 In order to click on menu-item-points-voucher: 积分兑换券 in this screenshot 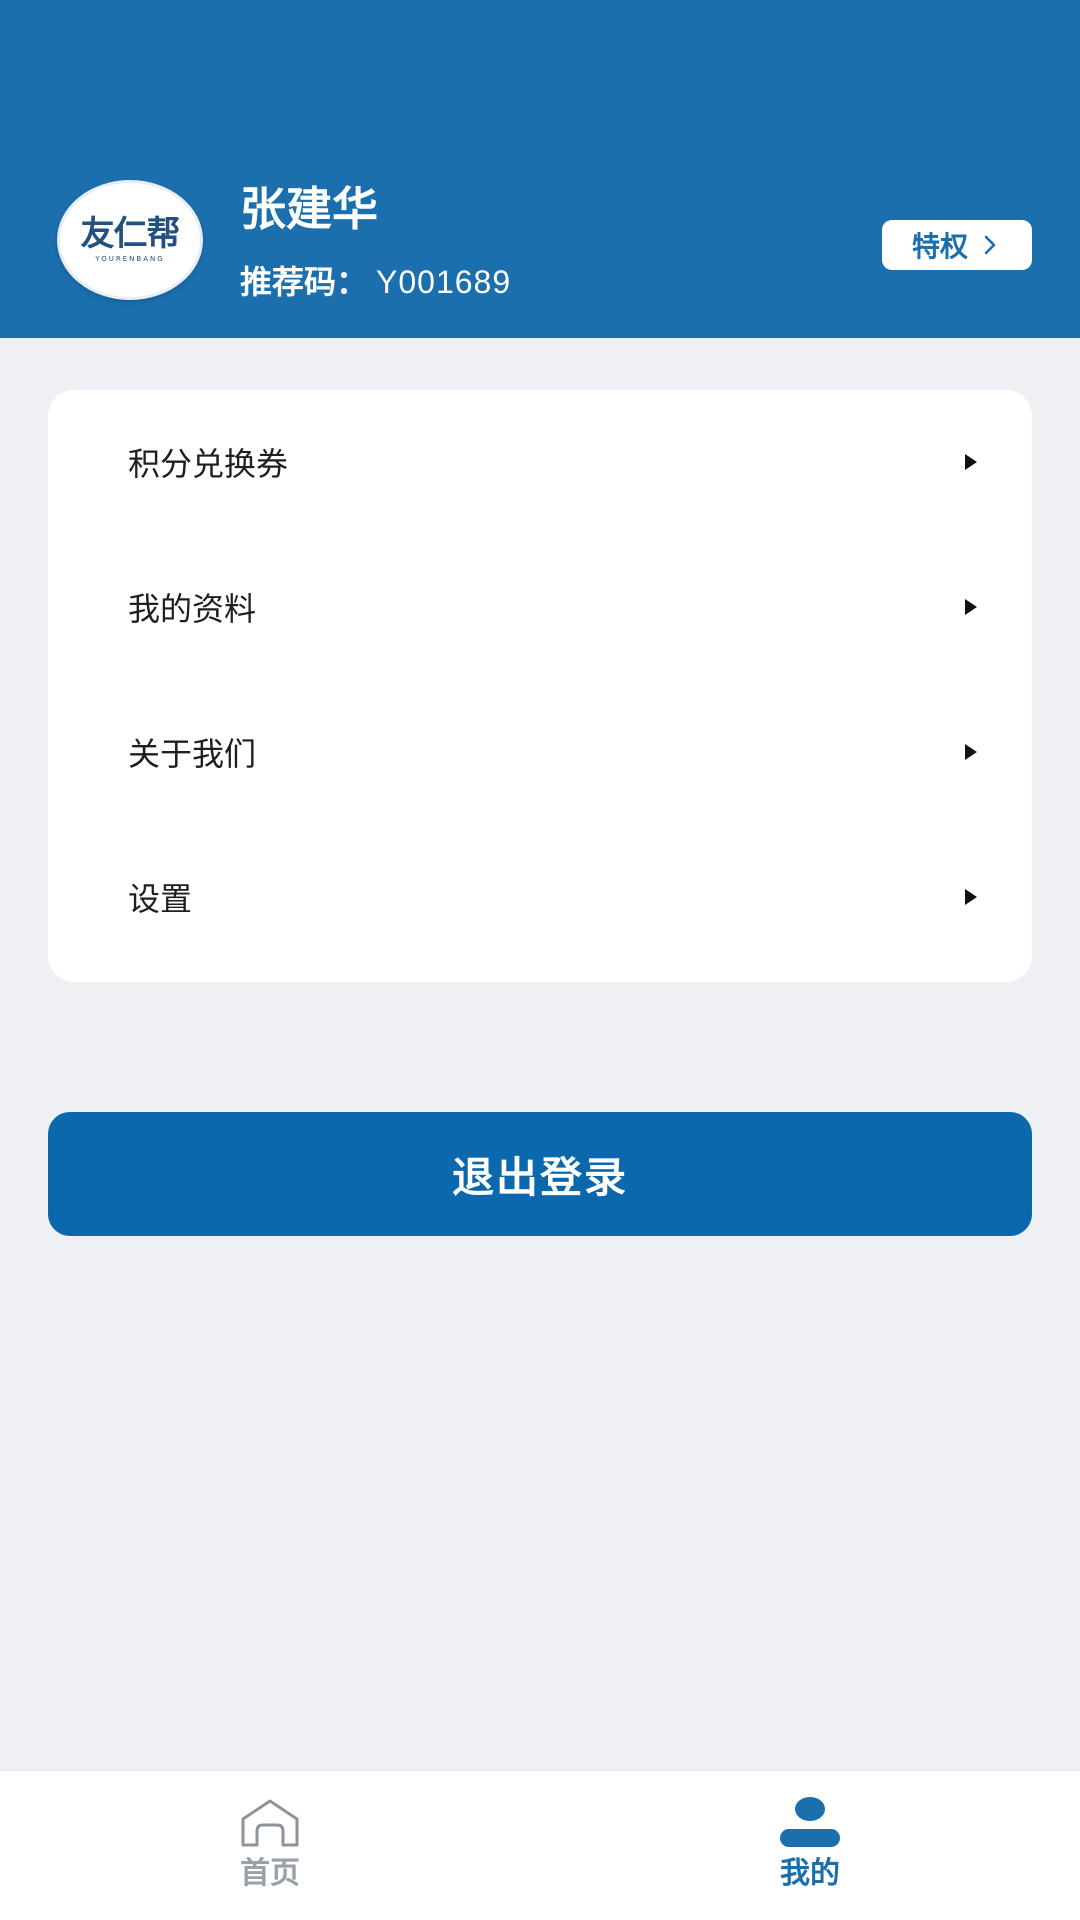, I will do `click(540, 462)`.